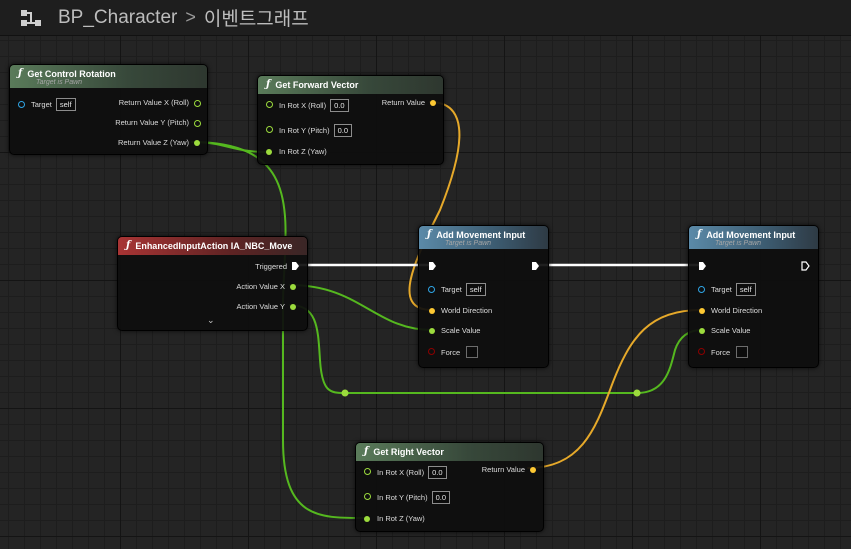 The width and height of the screenshot is (851, 549). I want to click on pin-action-y-label: Action Value Y, so click(260, 306).